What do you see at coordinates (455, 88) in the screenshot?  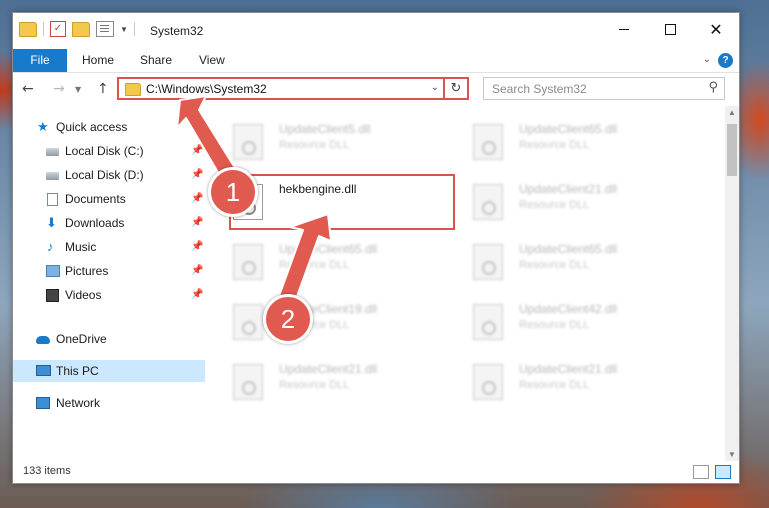 I see `refresh-icon: ↻` at bounding box center [455, 88].